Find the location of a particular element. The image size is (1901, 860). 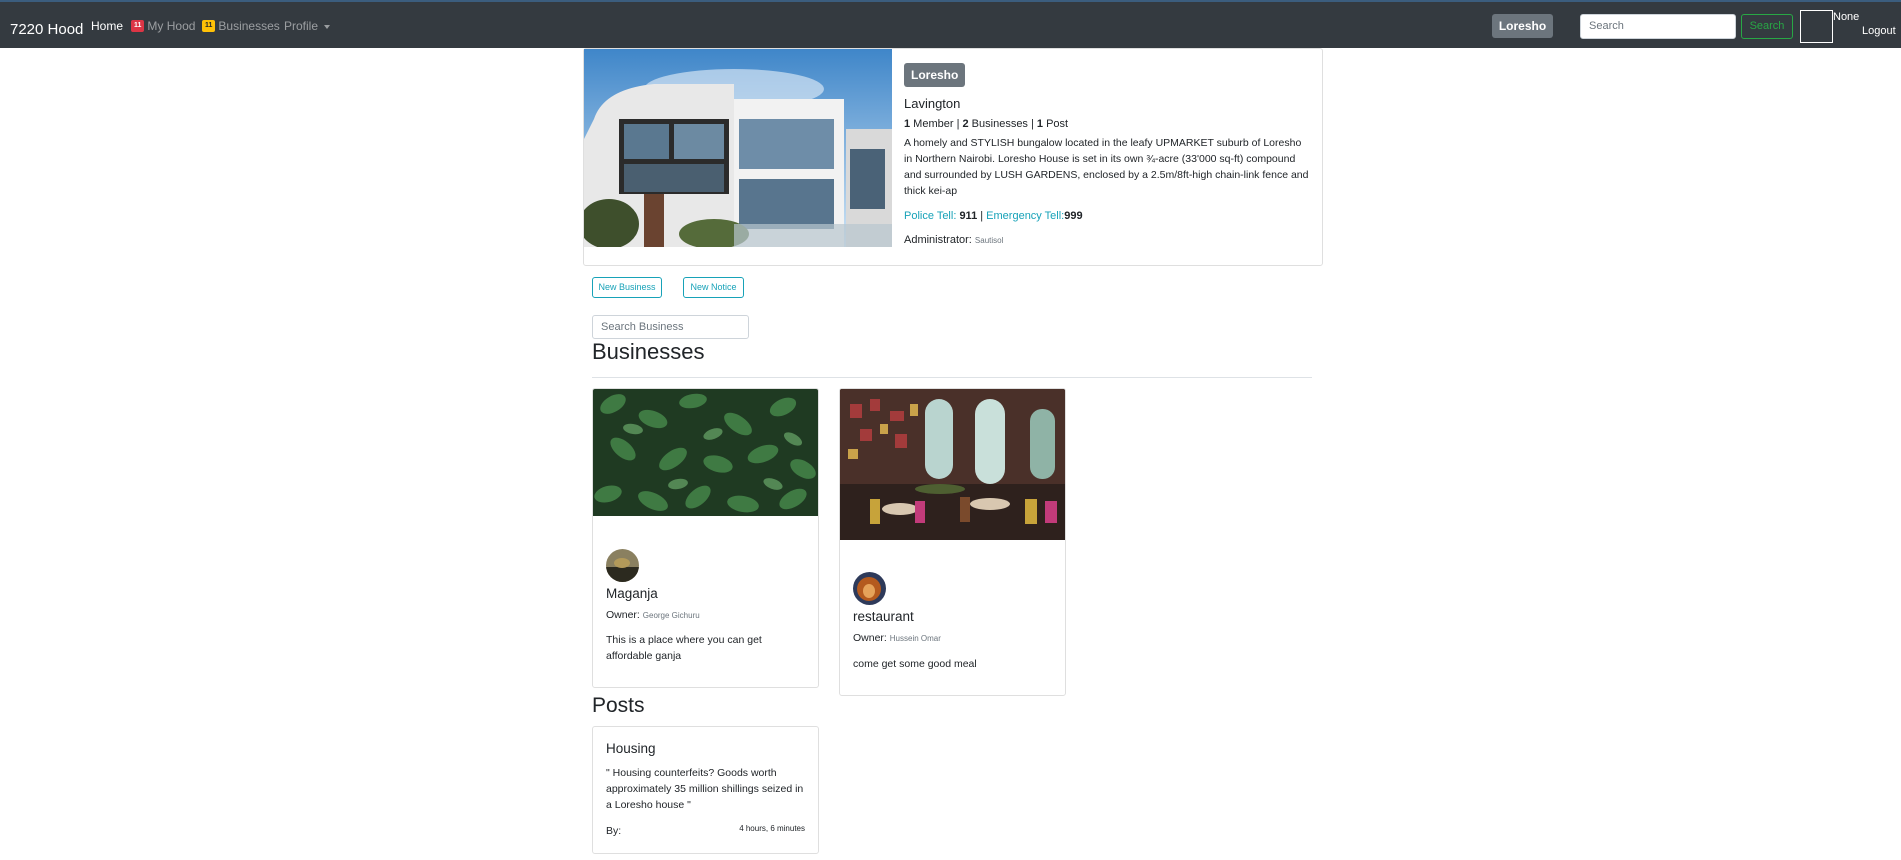

post-label: Post is located at coordinates (1056, 124).